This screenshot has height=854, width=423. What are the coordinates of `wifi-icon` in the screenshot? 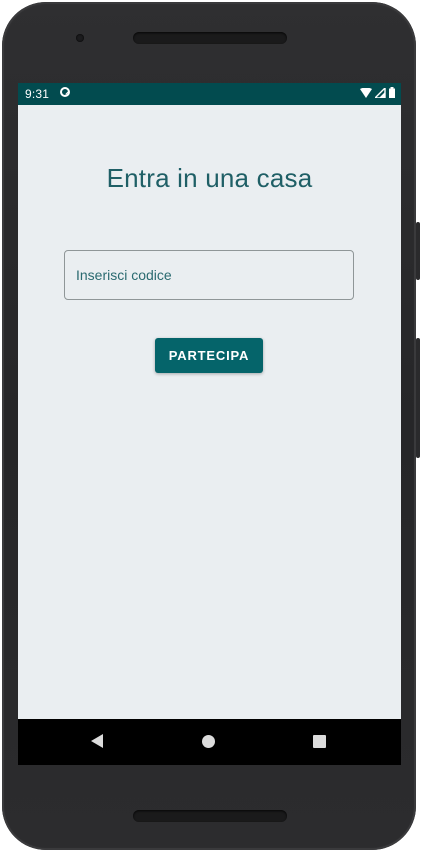 It's located at (366, 92).